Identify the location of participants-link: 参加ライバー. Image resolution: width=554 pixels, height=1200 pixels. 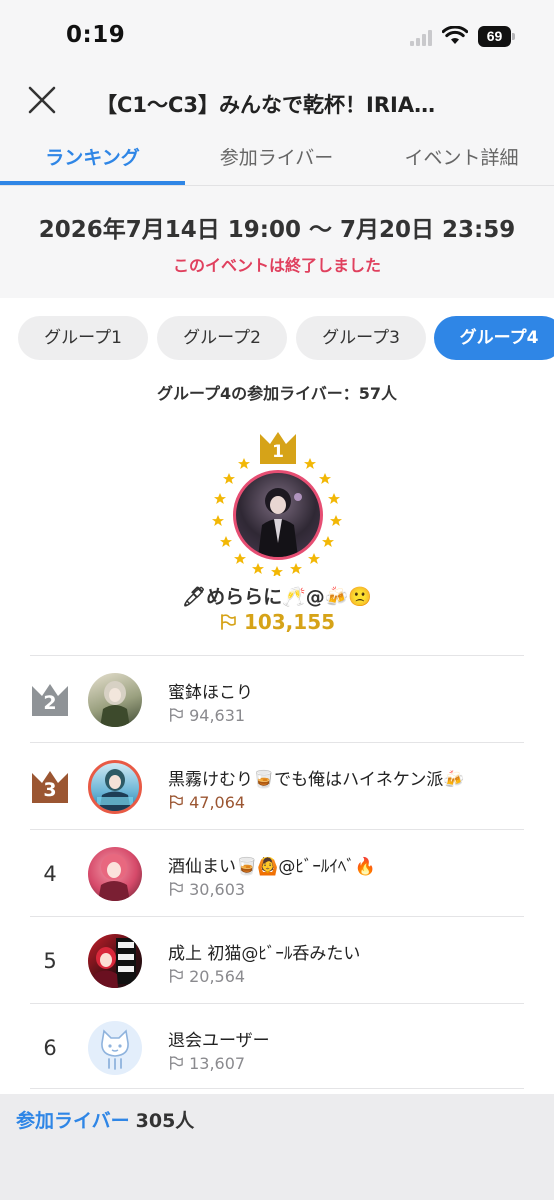
(73, 1121).